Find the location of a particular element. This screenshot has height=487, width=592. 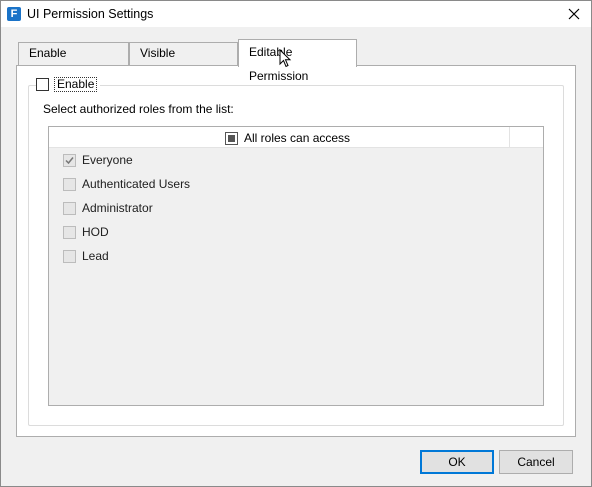

checkmark-icon is located at coordinates (69, 160).